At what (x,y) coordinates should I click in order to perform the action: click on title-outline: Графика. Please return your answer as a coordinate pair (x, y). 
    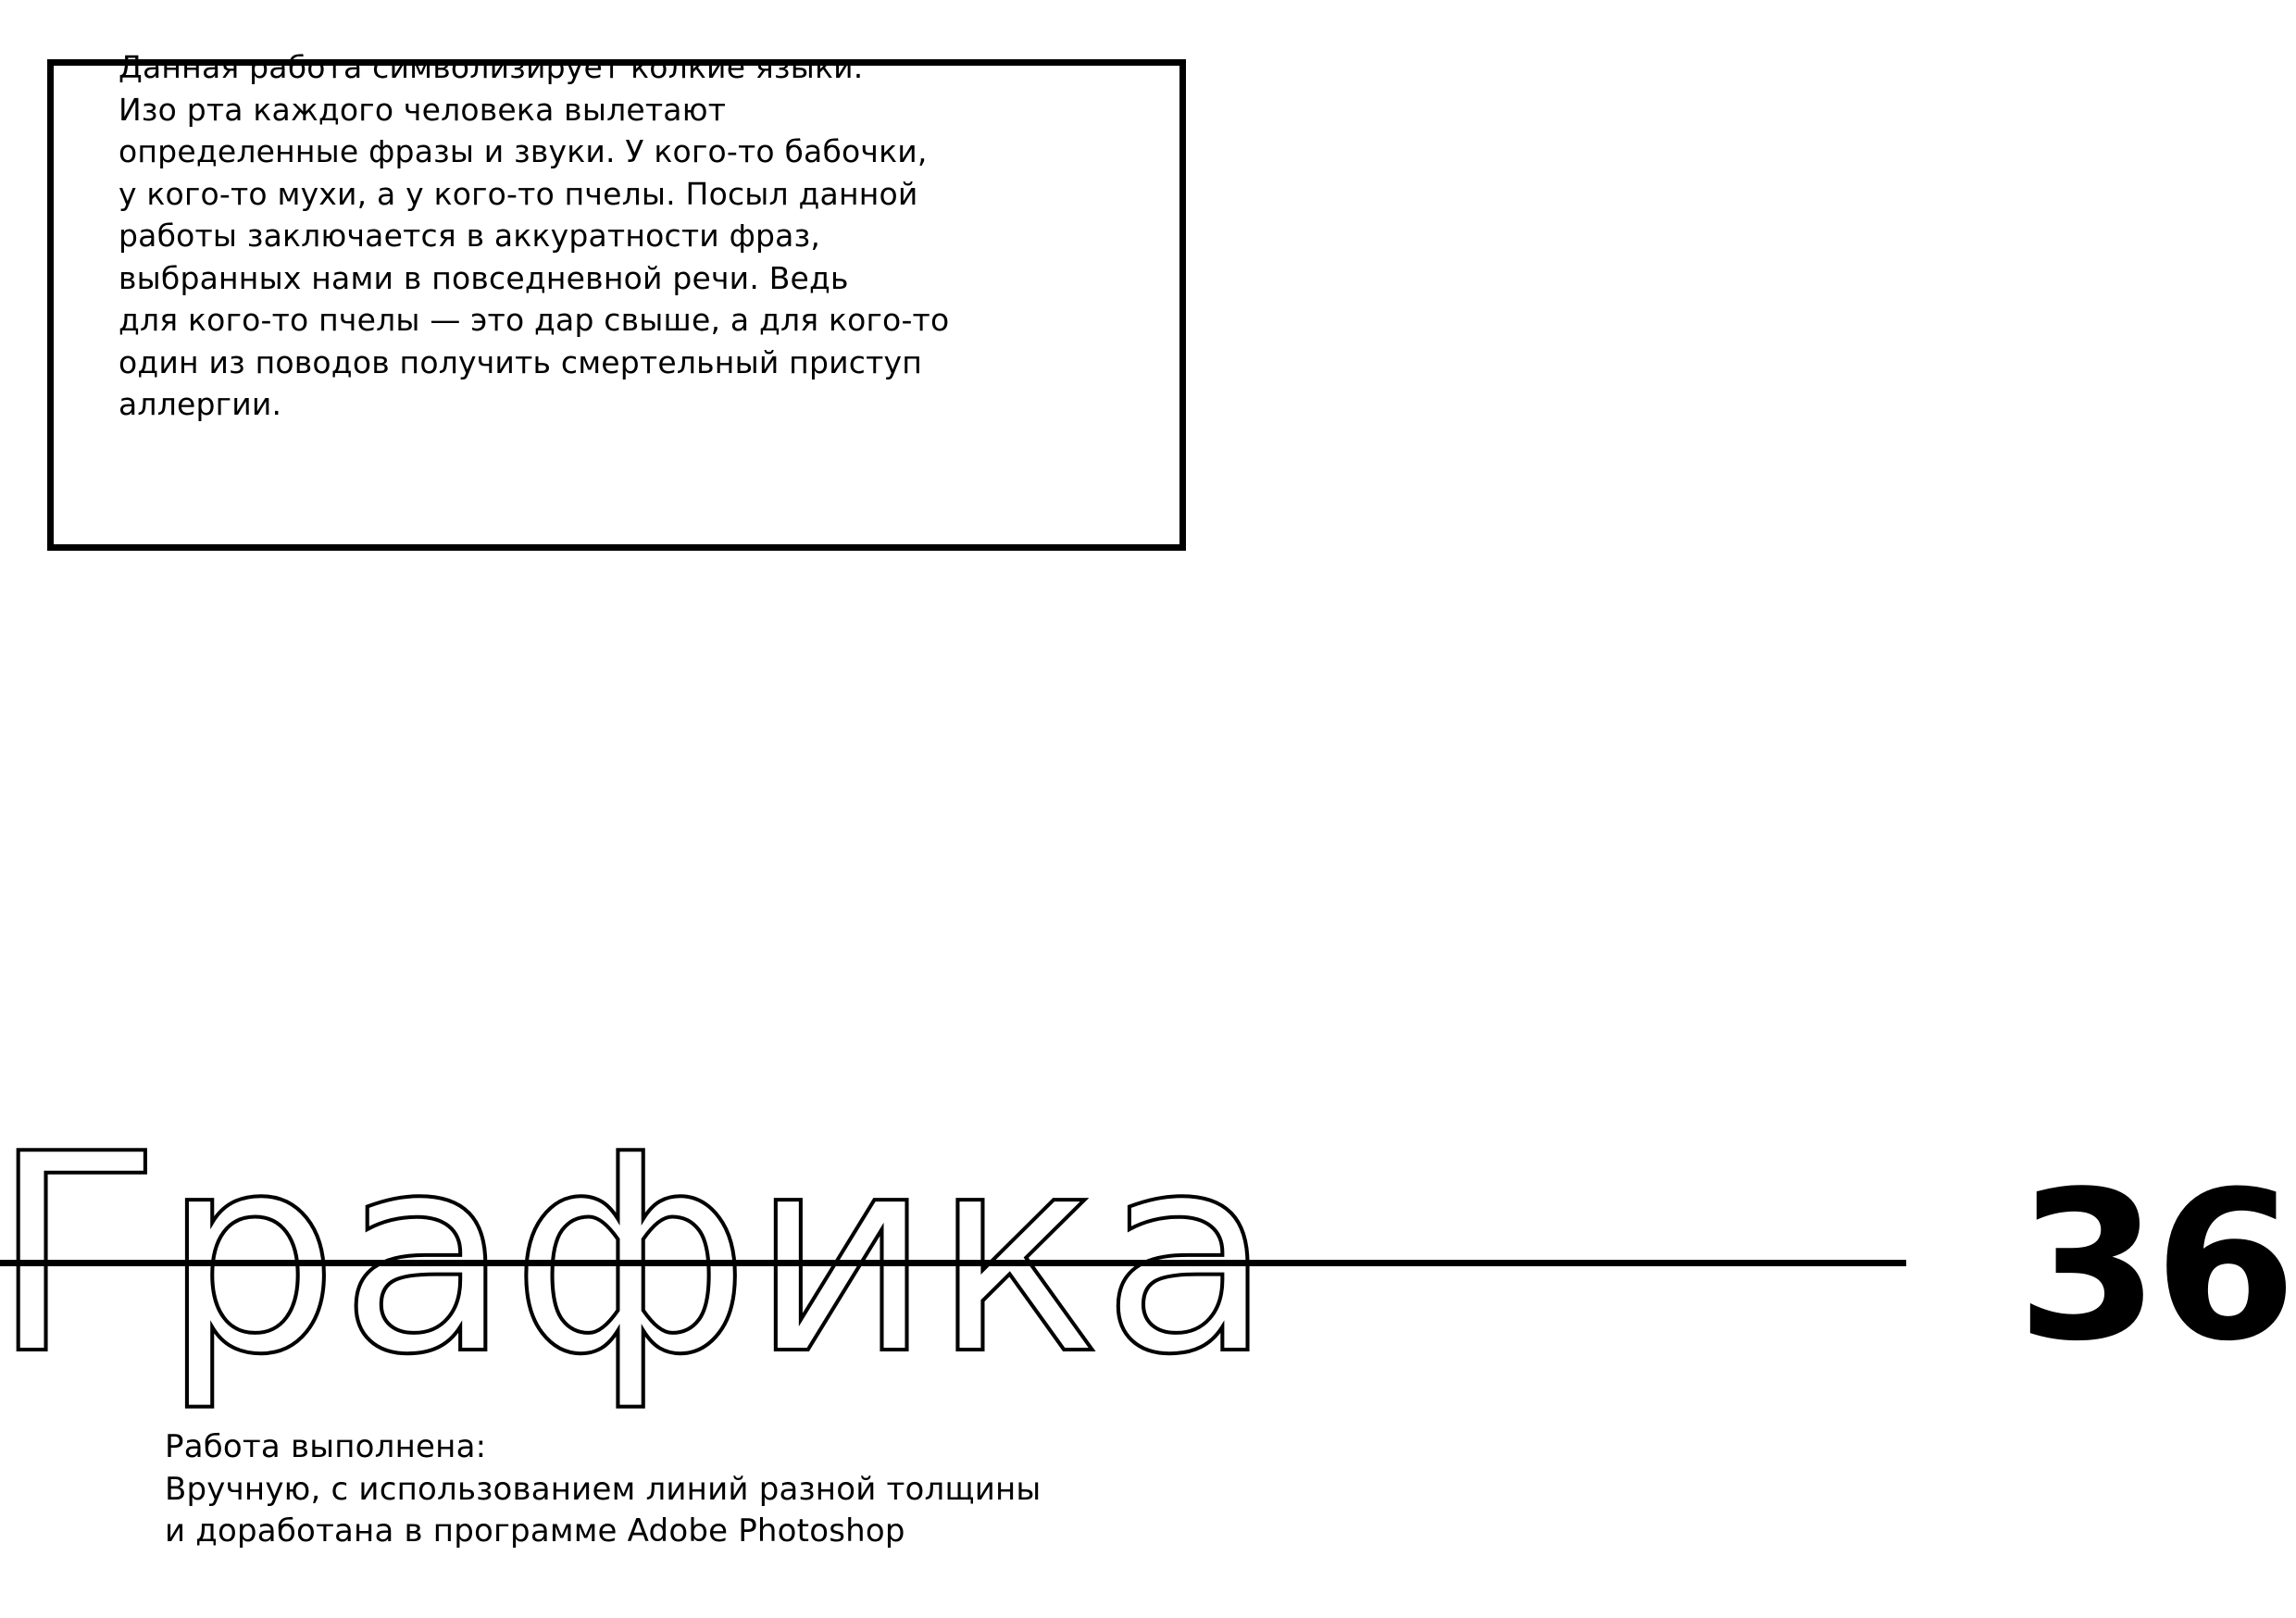
    Looking at the image, I should click on (637, 1254).